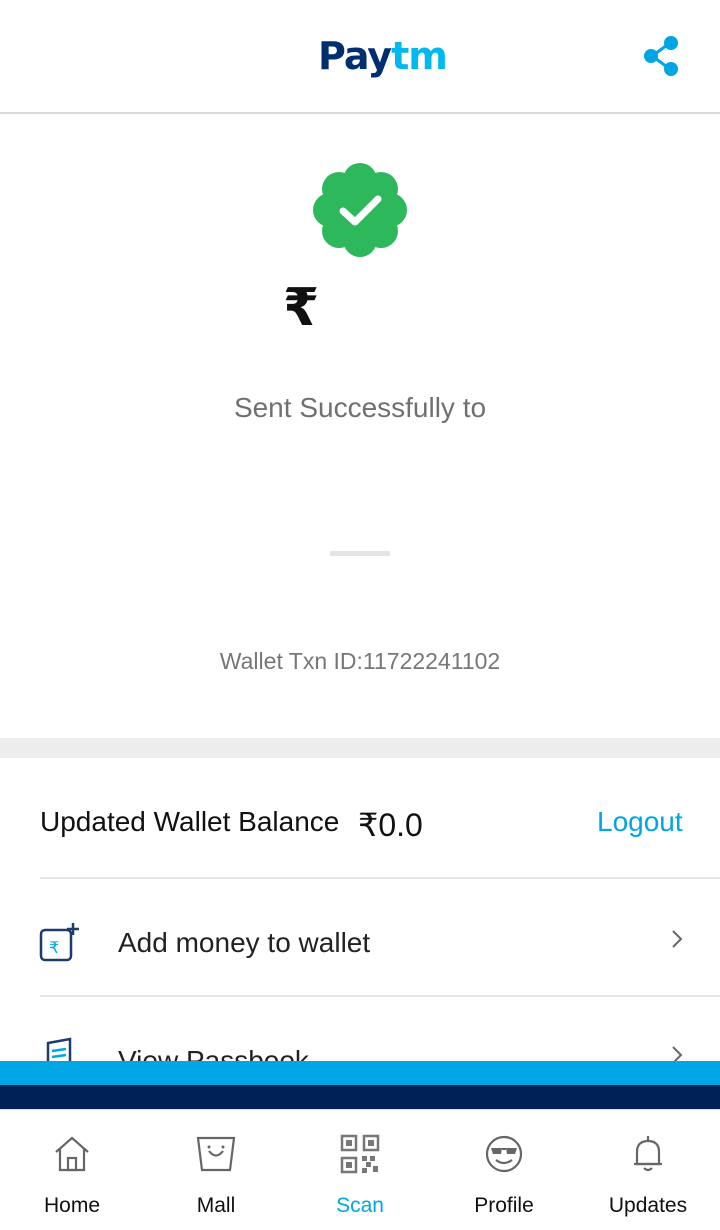  What do you see at coordinates (504, 1154) in the screenshot?
I see `profile-face-icon` at bounding box center [504, 1154].